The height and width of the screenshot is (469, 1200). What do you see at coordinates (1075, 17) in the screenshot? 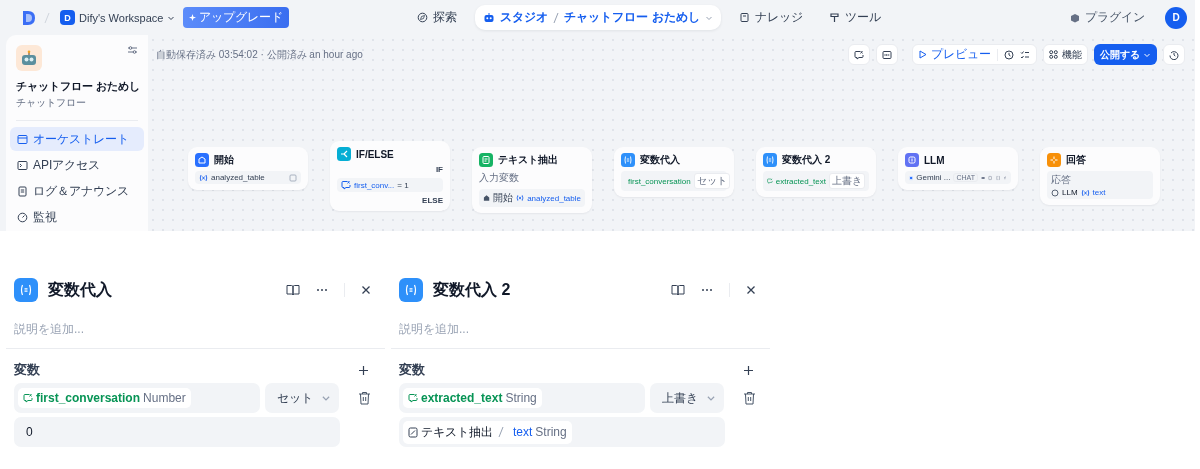
I see `cube-icon` at bounding box center [1075, 17].